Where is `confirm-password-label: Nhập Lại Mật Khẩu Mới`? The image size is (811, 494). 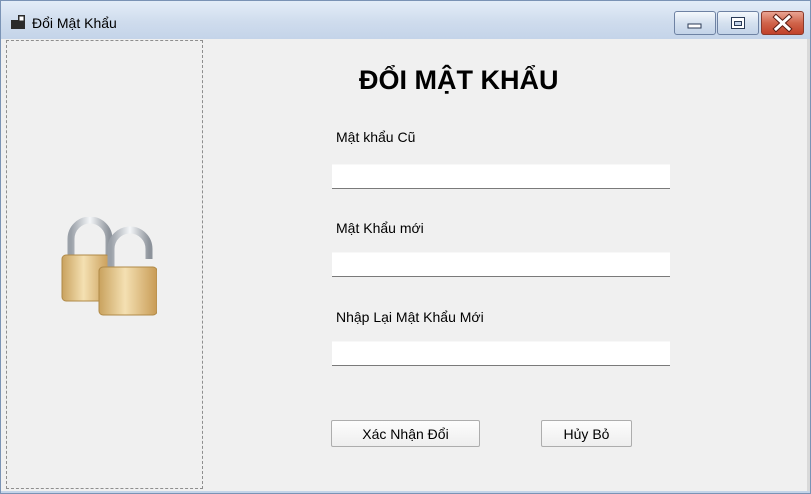 confirm-password-label: Nhập Lại Mật Khẩu Mới is located at coordinates (410, 317).